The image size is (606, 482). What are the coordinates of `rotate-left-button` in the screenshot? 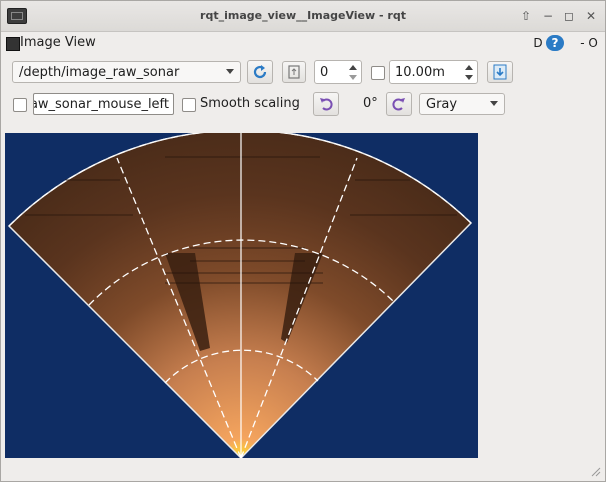 It's located at (326, 104).